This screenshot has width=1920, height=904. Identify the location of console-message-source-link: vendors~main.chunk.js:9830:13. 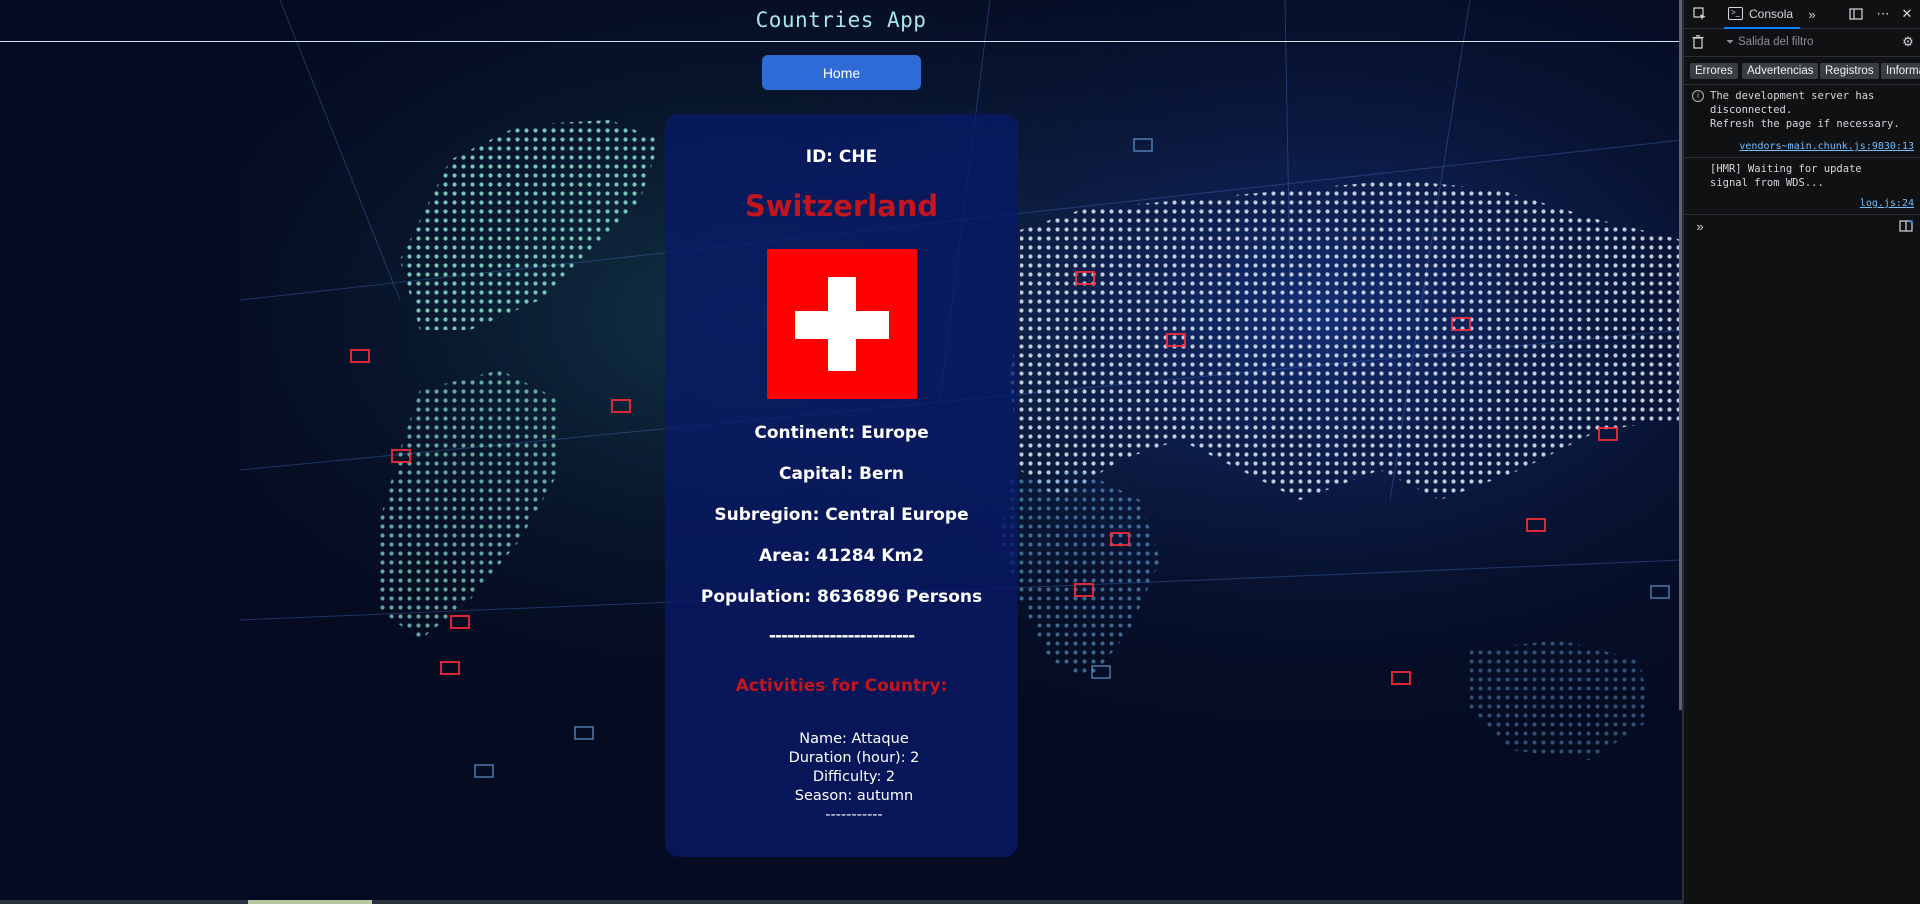
(1826, 147).